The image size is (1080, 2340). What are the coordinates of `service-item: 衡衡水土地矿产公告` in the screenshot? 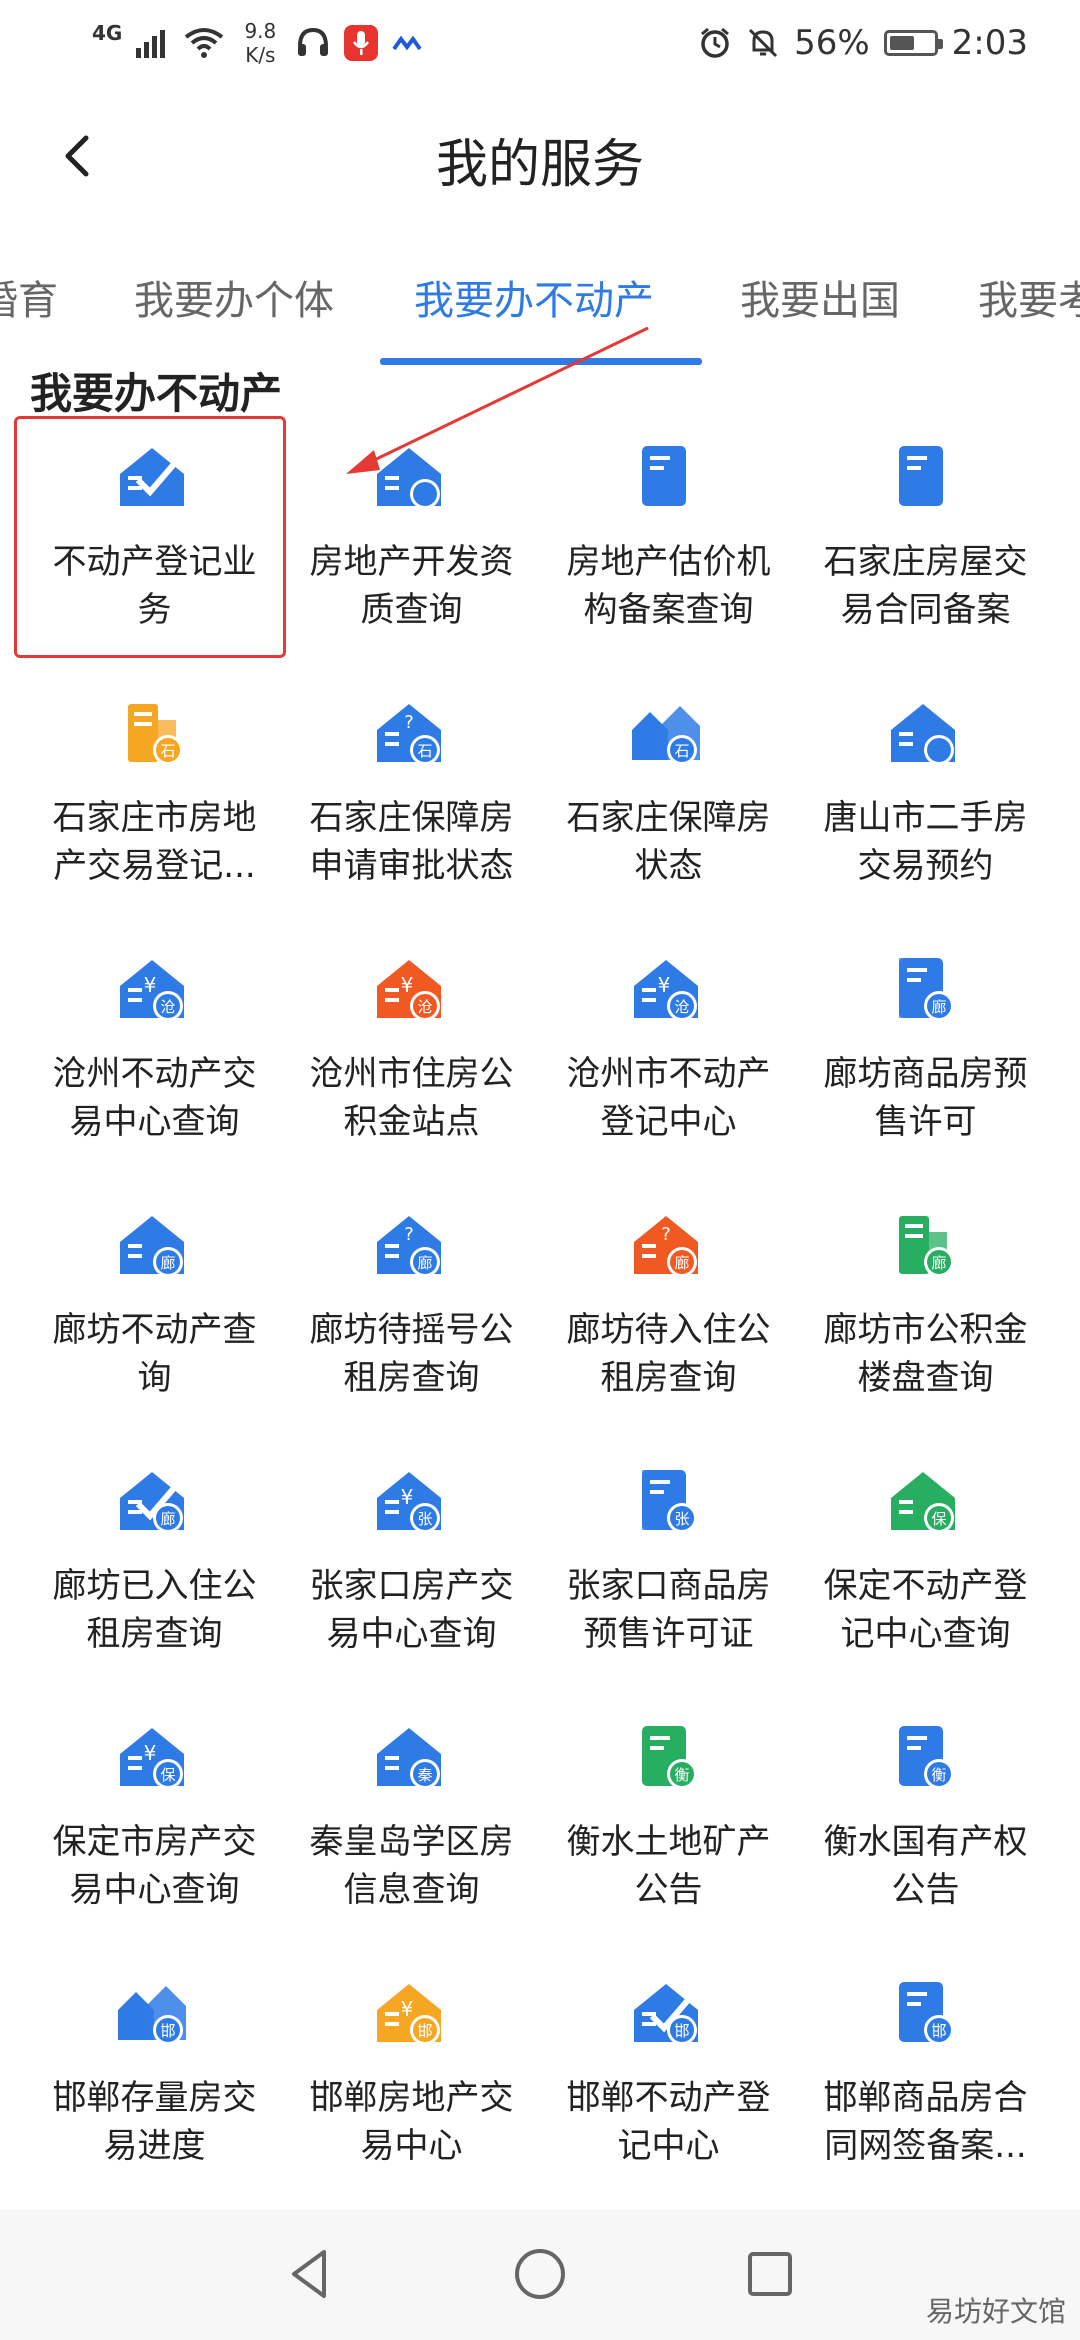 It's located at (668, 1839).